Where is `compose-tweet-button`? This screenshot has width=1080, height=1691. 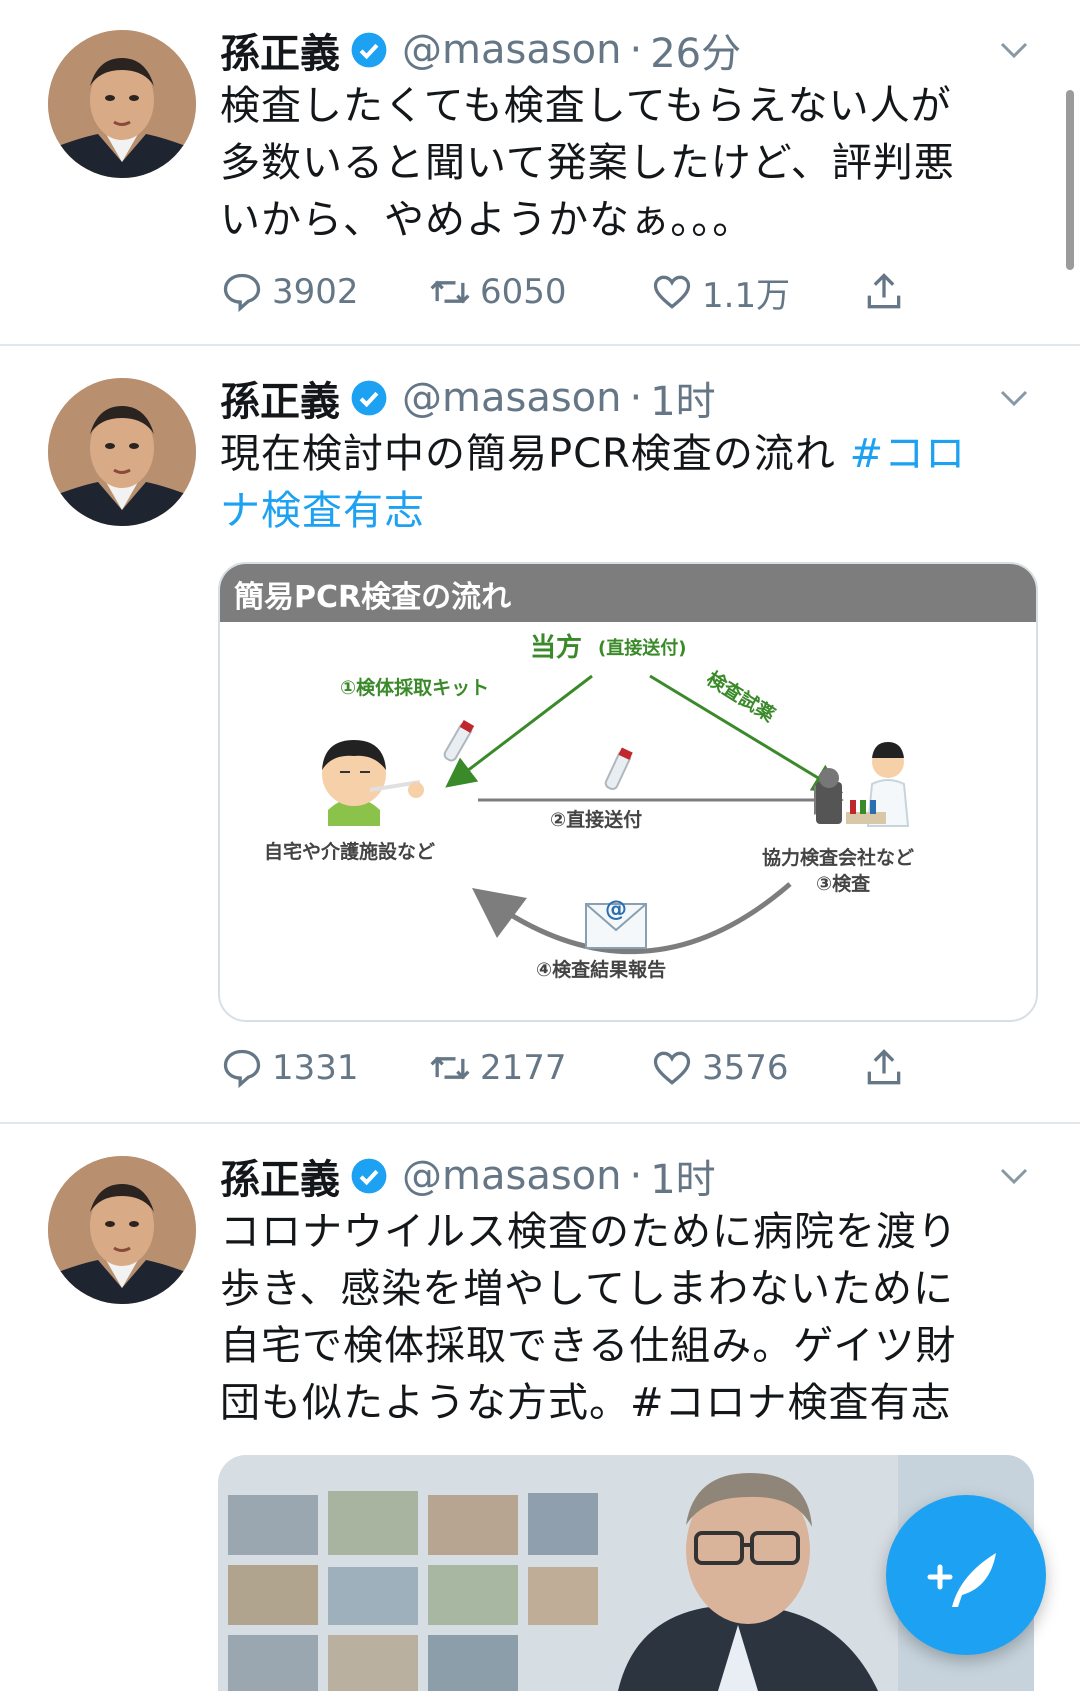 compose-tweet-button is located at coordinates (966, 1575).